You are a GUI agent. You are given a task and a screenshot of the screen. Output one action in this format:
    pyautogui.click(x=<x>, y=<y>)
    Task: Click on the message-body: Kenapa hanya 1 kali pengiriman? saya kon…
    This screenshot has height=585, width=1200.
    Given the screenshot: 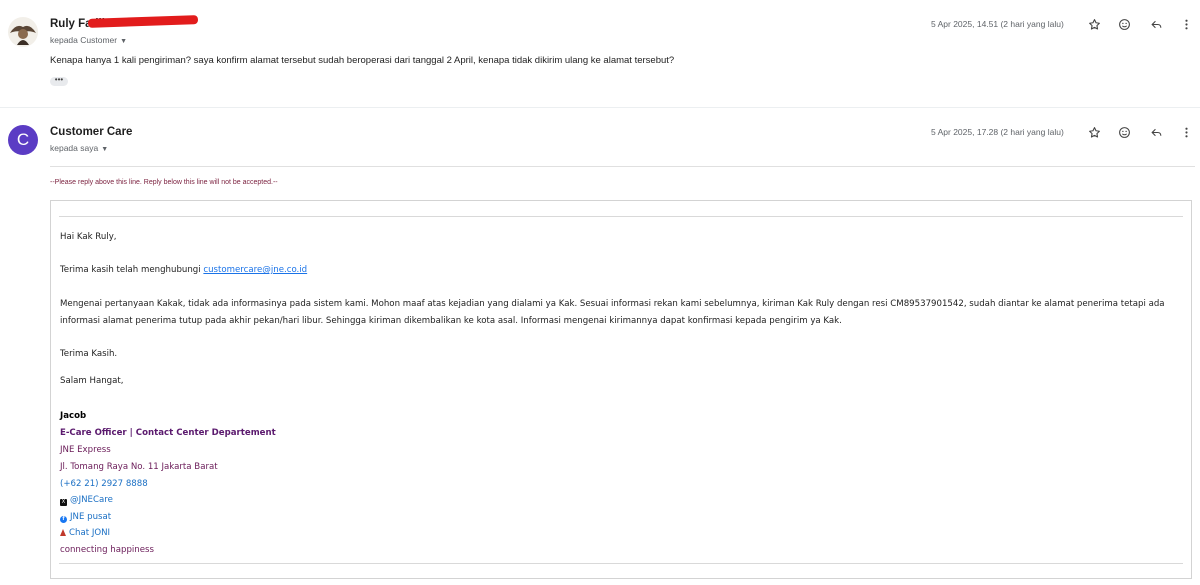 What is the action you would take?
    pyautogui.click(x=362, y=60)
    